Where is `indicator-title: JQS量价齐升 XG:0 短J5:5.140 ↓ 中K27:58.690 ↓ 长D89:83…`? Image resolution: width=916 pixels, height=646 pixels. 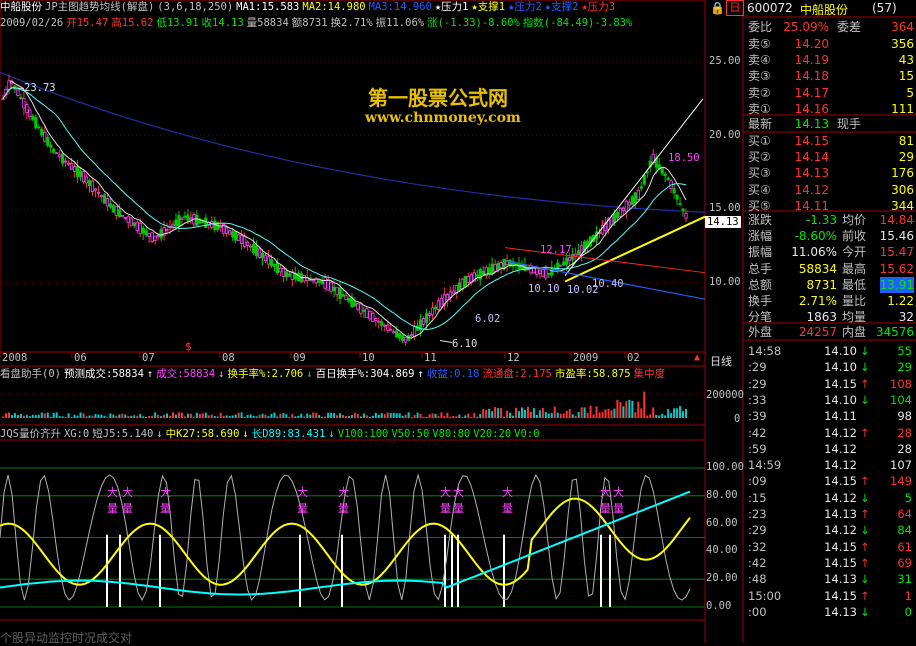 indicator-title: JQS量价齐升 XG:0 短J5:5.140 ↓ 中K27:58.690 ↓ 长D89:83… is located at coordinates (271, 434).